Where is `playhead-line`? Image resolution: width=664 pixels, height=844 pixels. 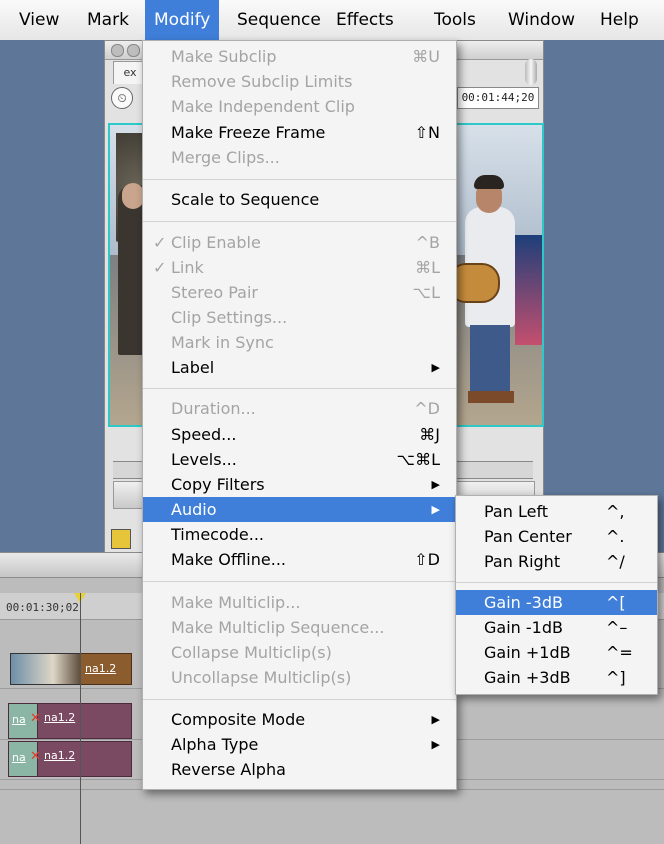
playhead-line is located at coordinates (80, 718).